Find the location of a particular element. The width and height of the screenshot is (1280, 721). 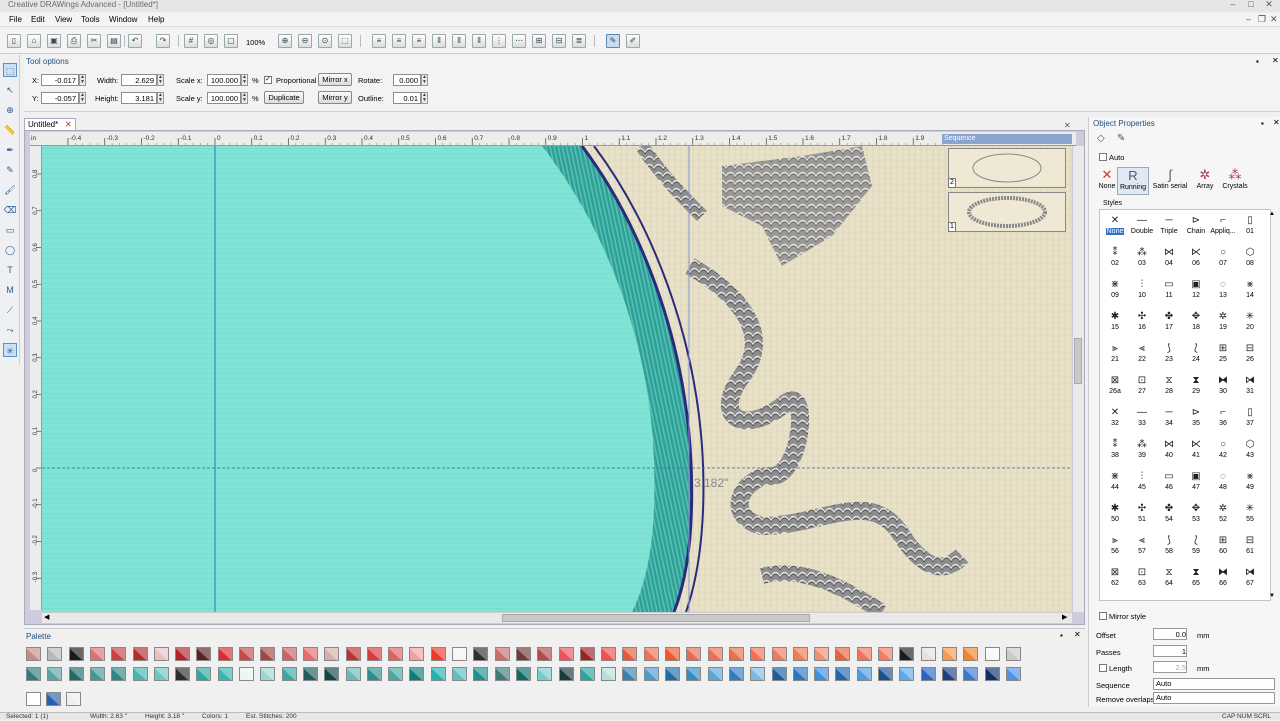

style-item: ▣ 12 is located at coordinates (1196, 294).